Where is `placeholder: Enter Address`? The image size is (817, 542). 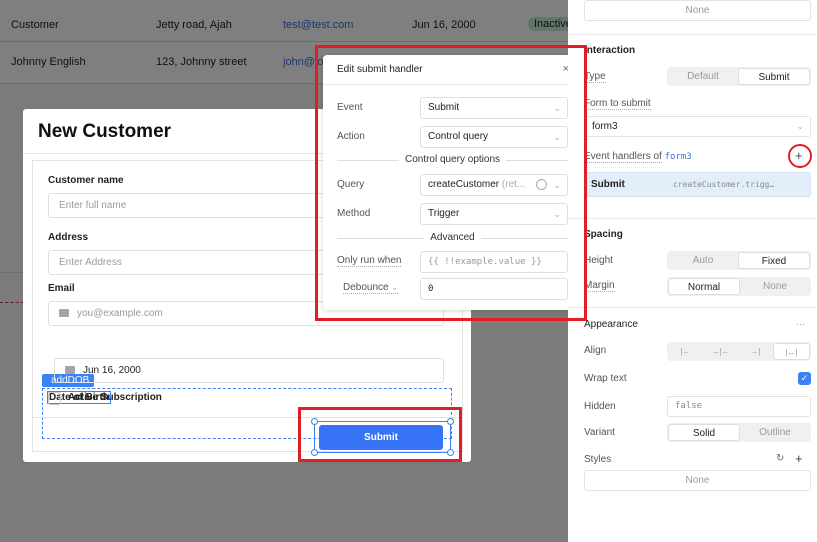 placeholder: Enter Address is located at coordinates (90, 262).